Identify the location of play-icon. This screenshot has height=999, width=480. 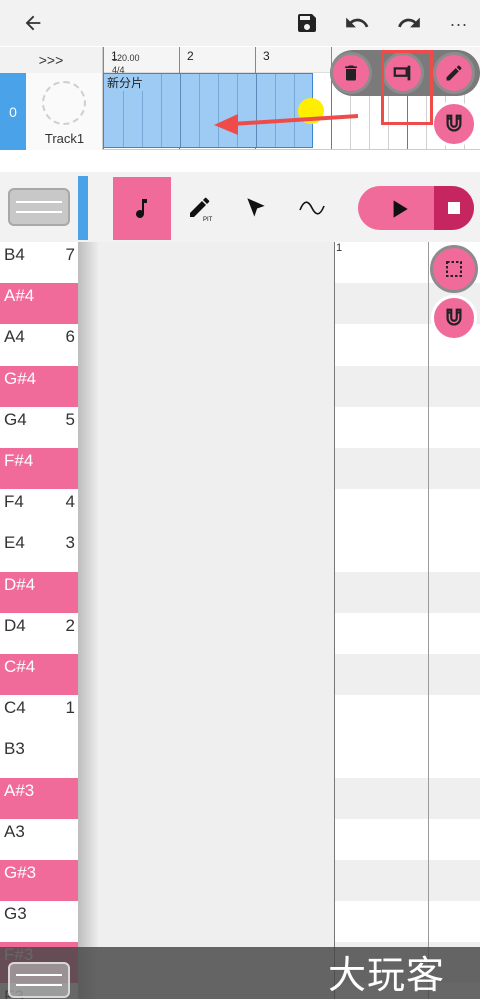
(400, 209).